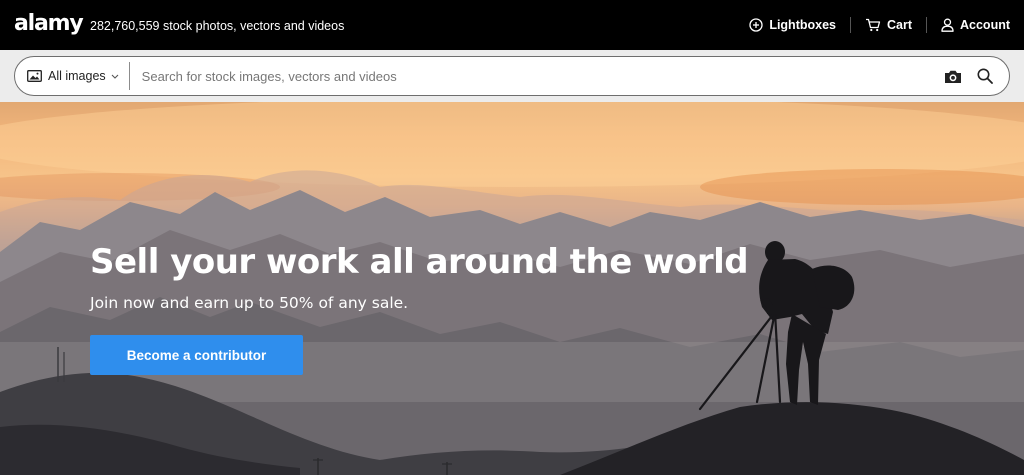 The width and height of the screenshot is (1024, 475). Describe the element at coordinates (947, 25) in the screenshot. I see `user-icon` at that location.